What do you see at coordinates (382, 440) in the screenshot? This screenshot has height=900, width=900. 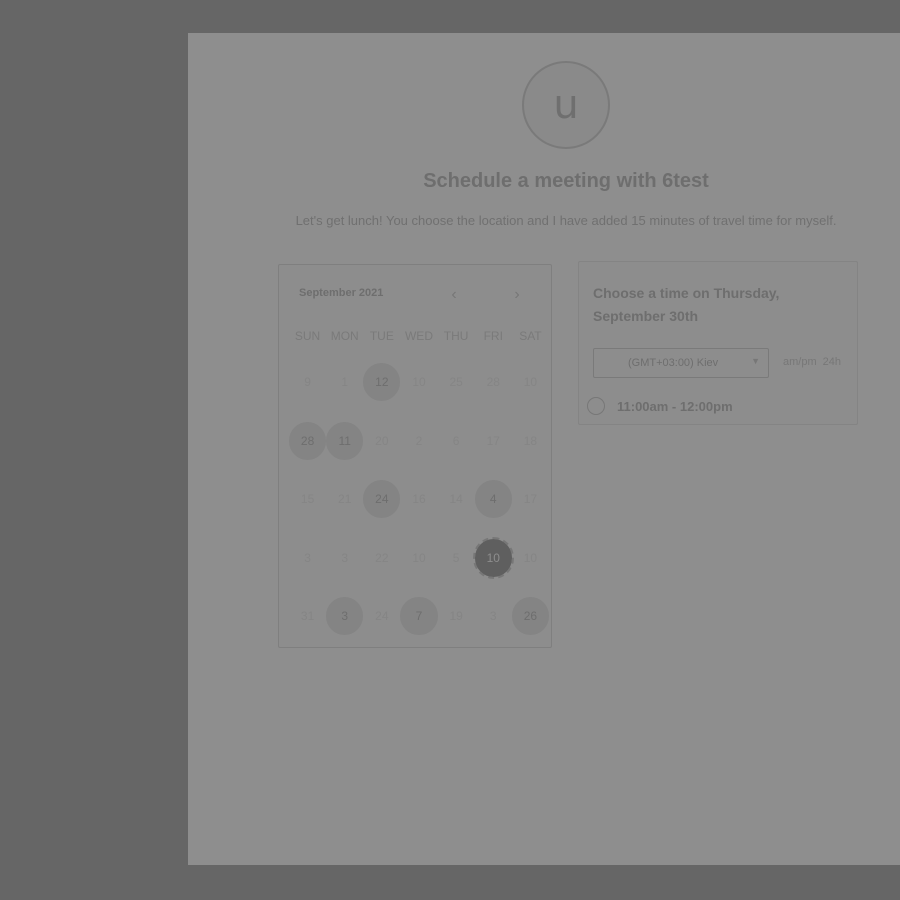 I see `calendar-day: 20` at bounding box center [382, 440].